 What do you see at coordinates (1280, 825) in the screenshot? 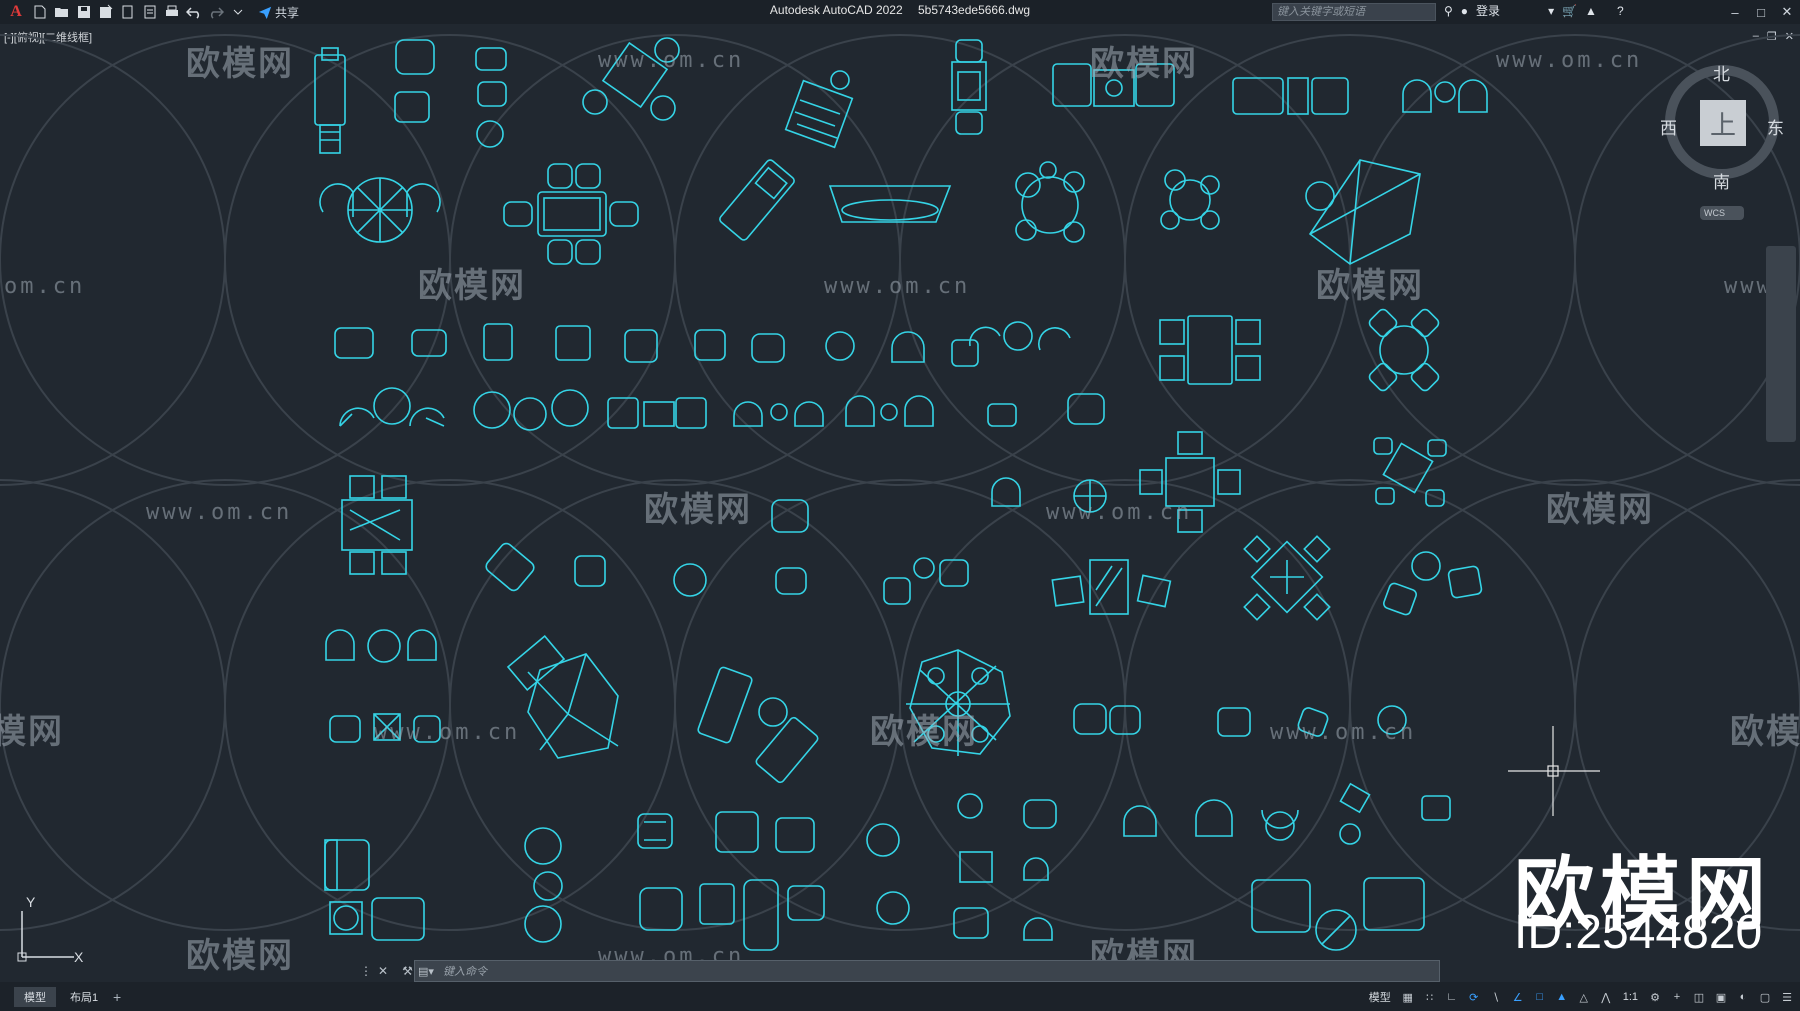
I see `block-shell-chair` at bounding box center [1280, 825].